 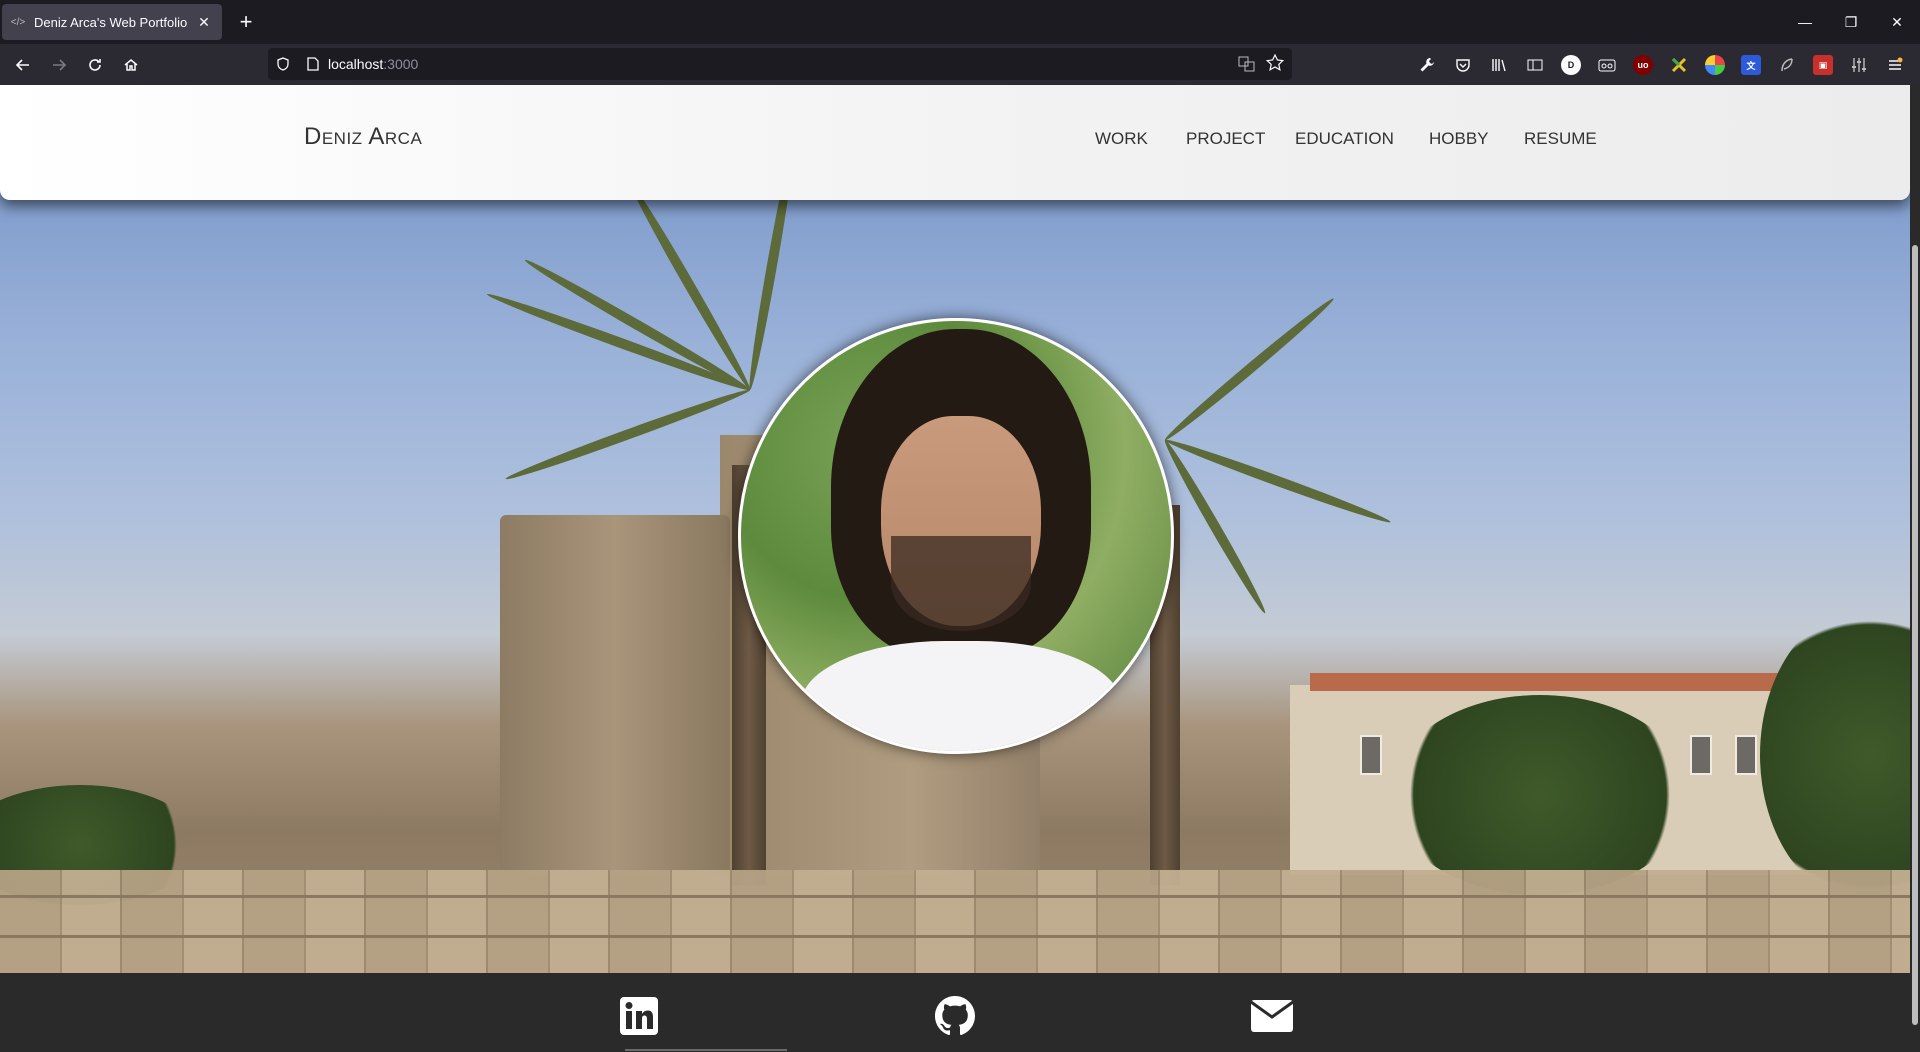 I want to click on mixer-icon, so click(x=1859, y=65).